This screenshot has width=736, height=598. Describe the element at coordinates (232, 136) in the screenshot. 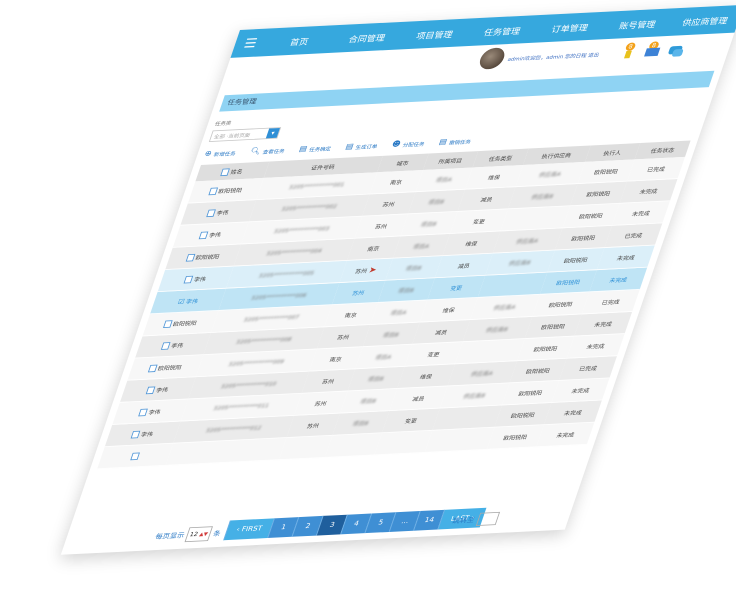

I see `select-value: 全部 ·当前页面` at that location.